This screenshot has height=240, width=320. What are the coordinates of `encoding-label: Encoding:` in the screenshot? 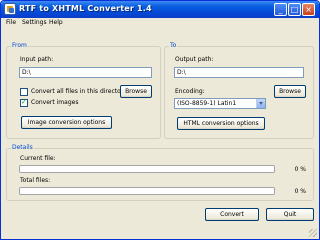 It's located at (190, 91).